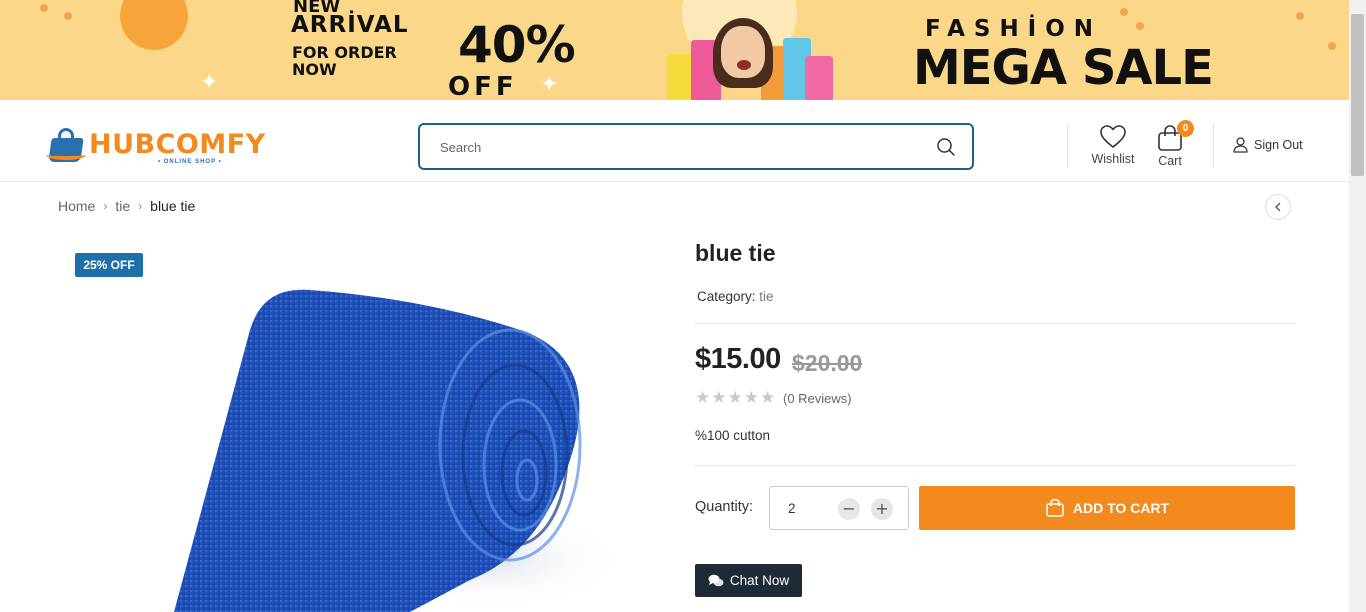 The height and width of the screenshot is (612, 1366). Describe the element at coordinates (122, 206) in the screenshot. I see `breadcrumb-category: tie` at that location.